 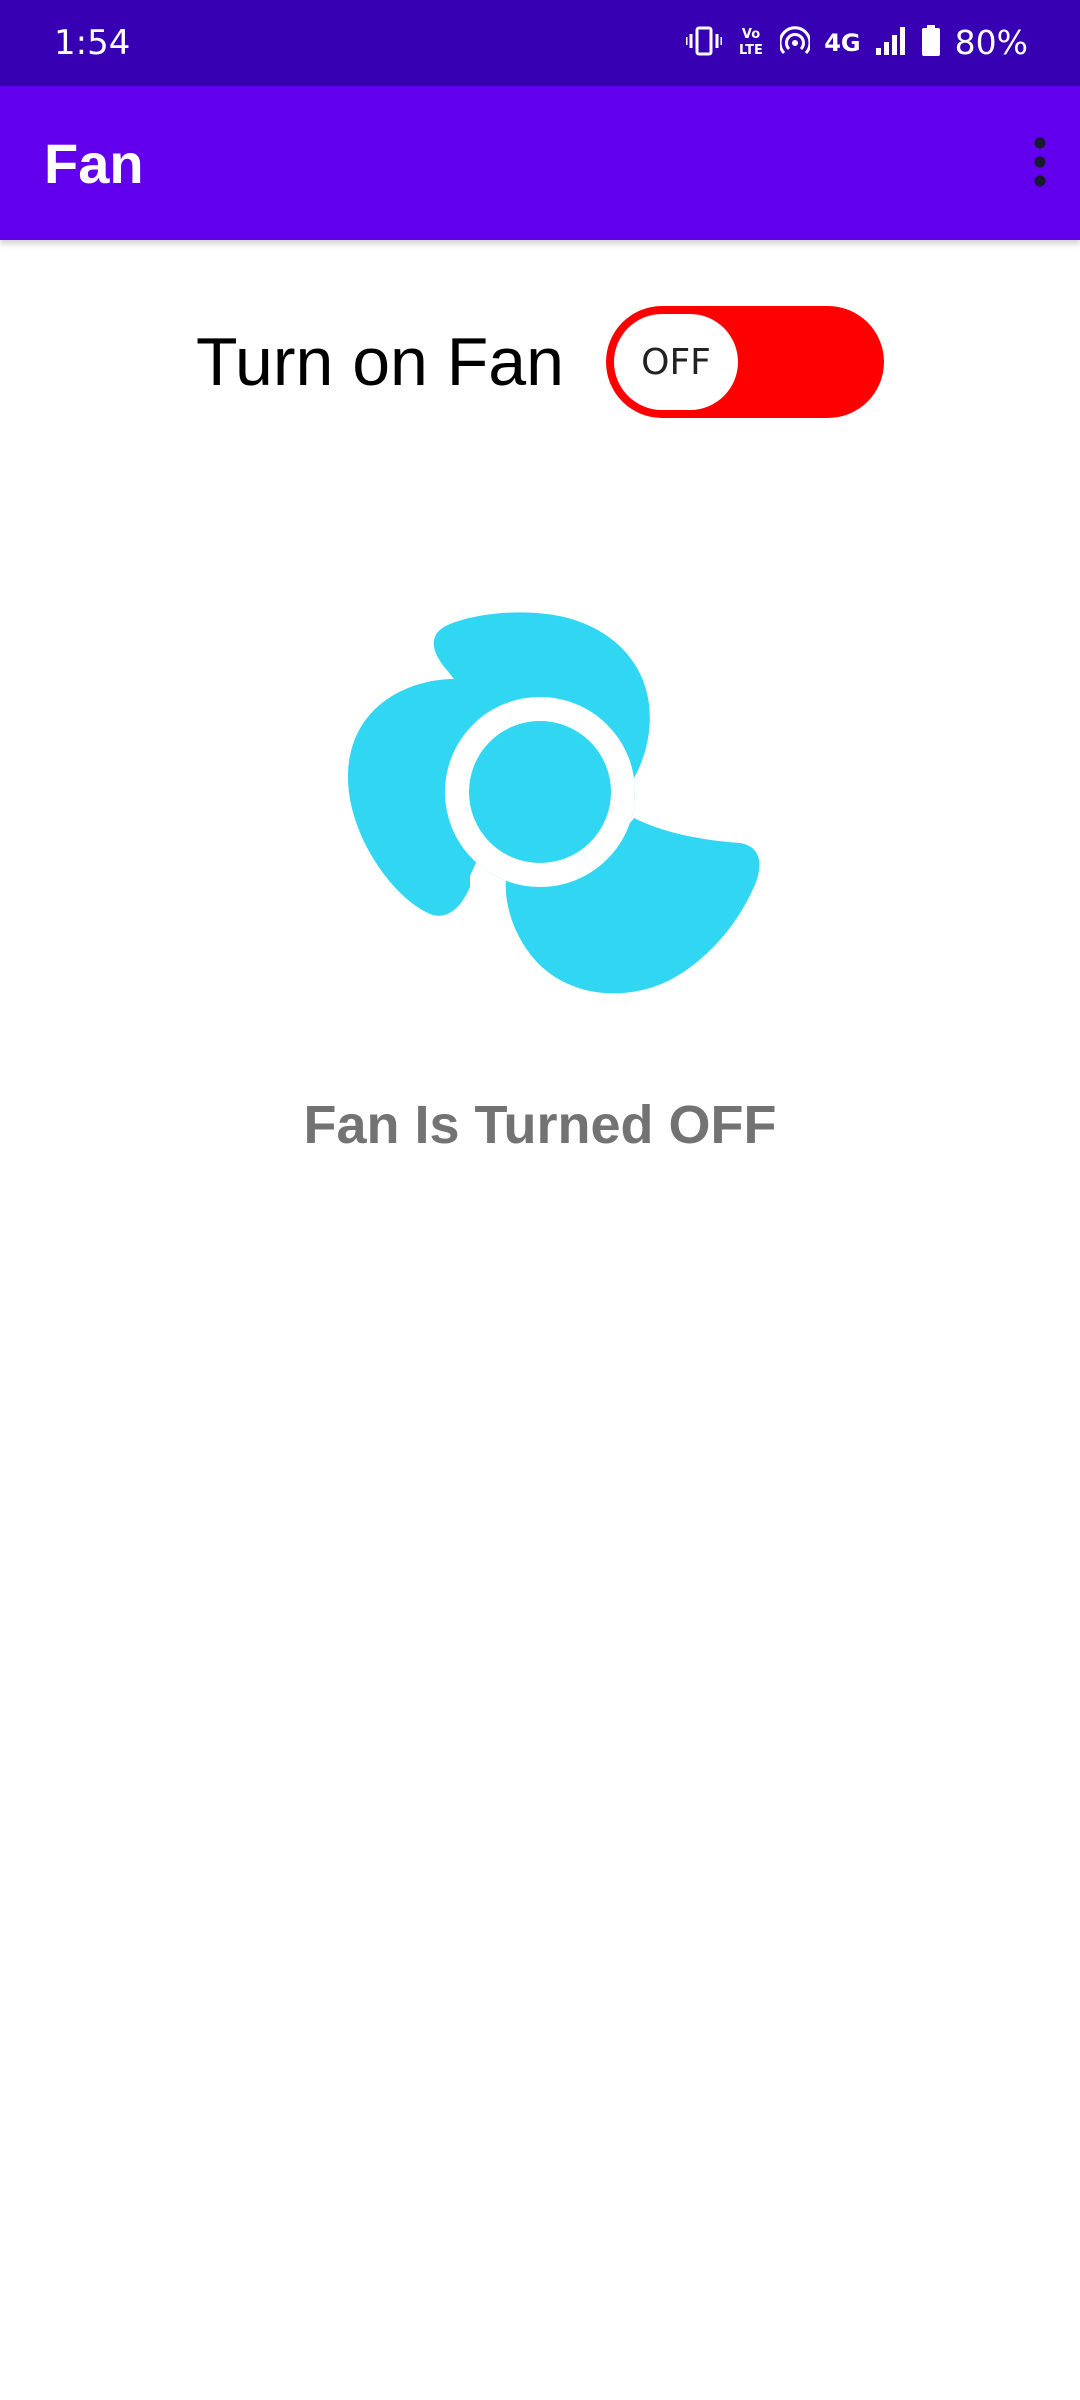 What do you see at coordinates (540, 163) in the screenshot?
I see `app-bar: Fan` at bounding box center [540, 163].